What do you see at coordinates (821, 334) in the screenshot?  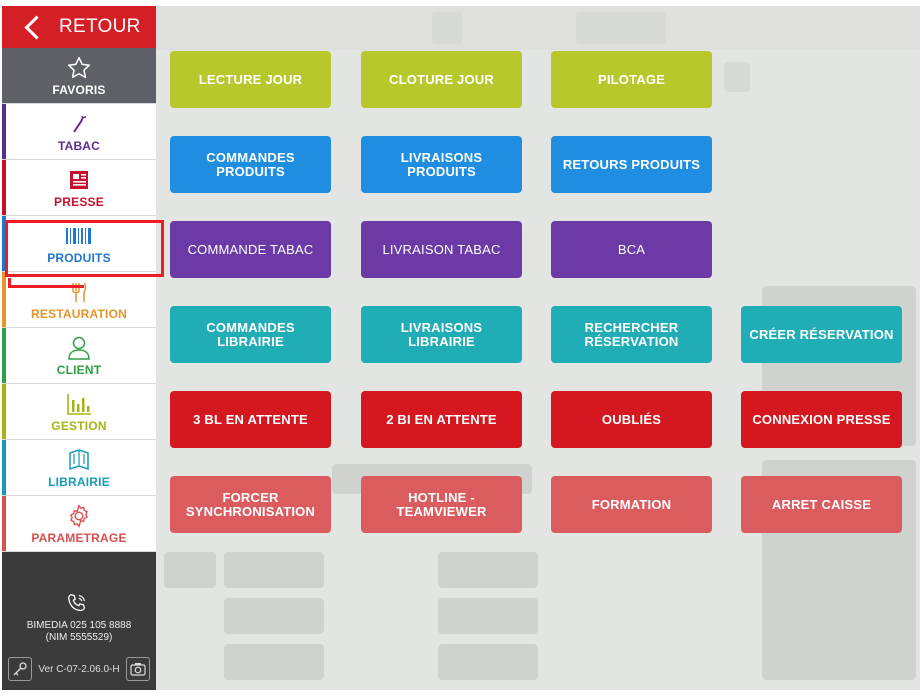 I see `creer-reservation-button: CRÉER RÉSERVATION` at bounding box center [821, 334].